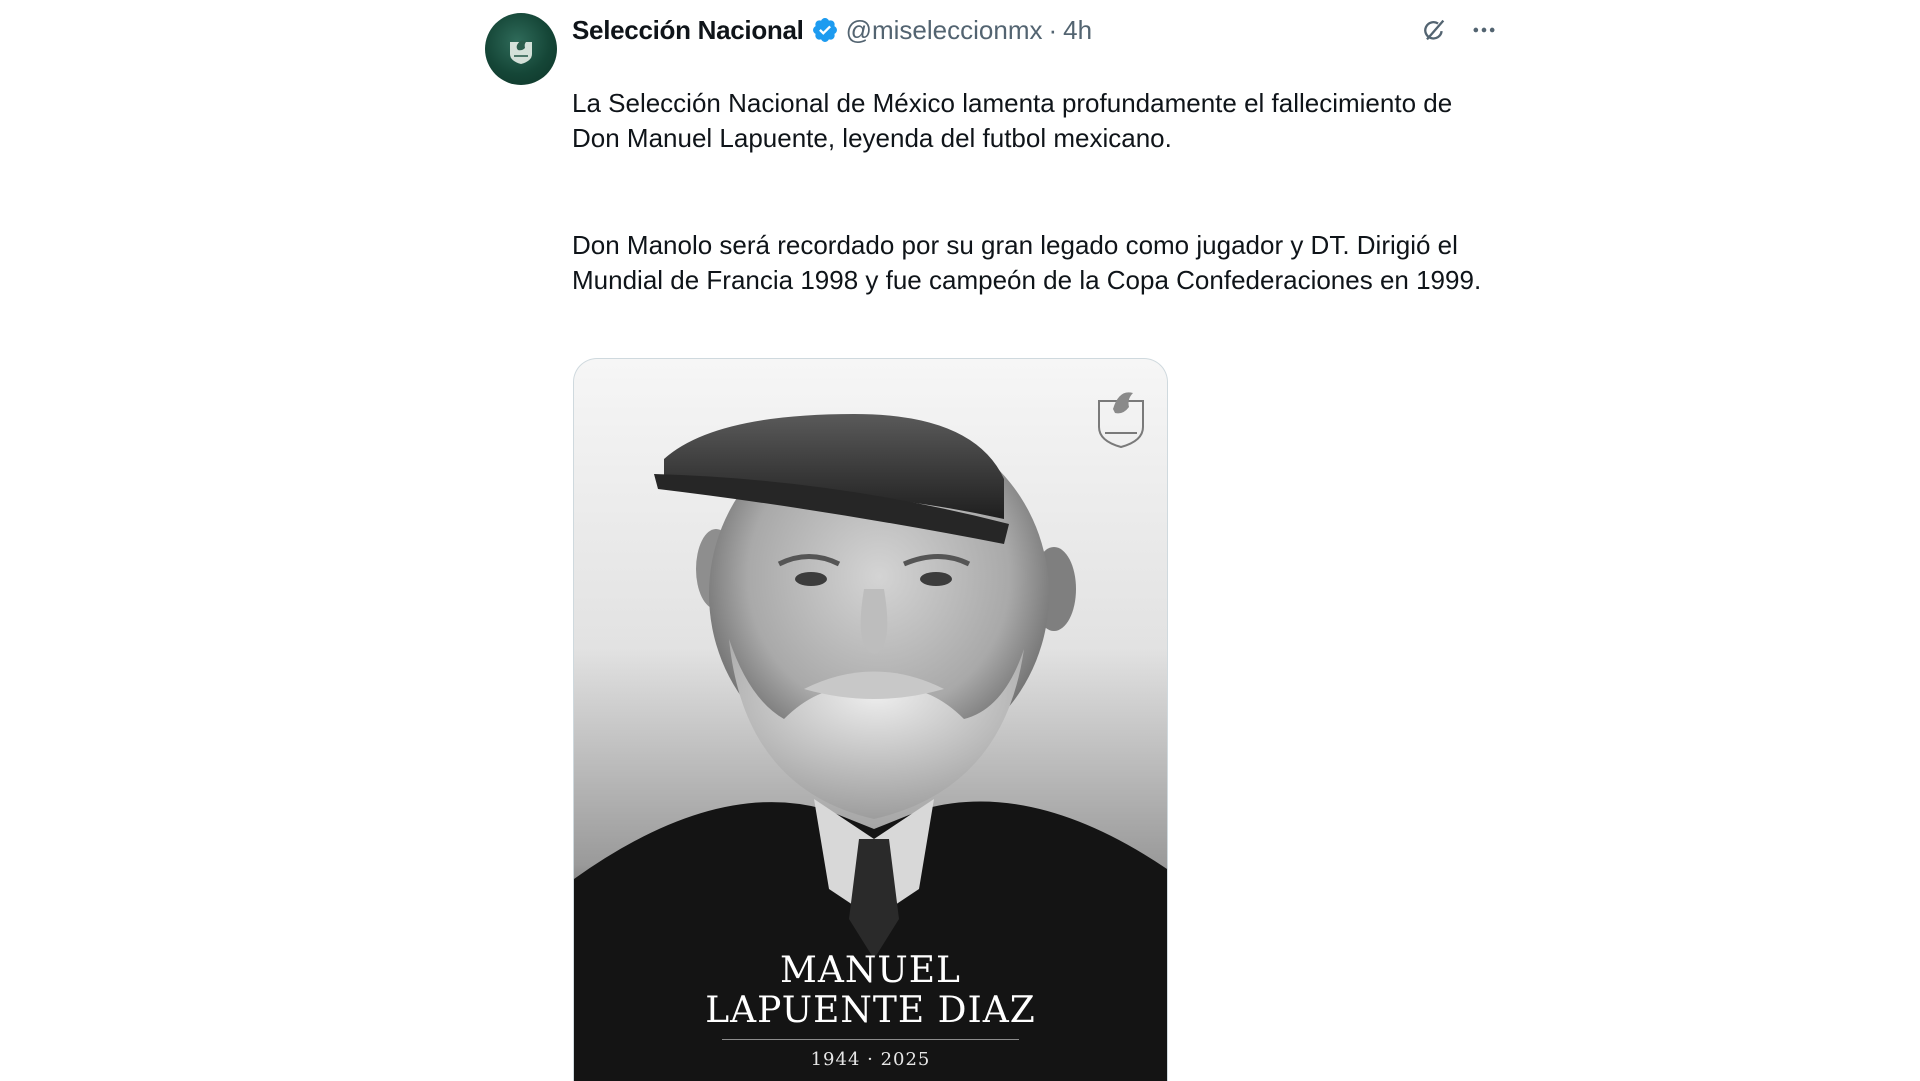 This screenshot has width=1920, height=1081. Describe the element at coordinates (1459, 30) in the screenshot. I see `tweet-actions` at that location.